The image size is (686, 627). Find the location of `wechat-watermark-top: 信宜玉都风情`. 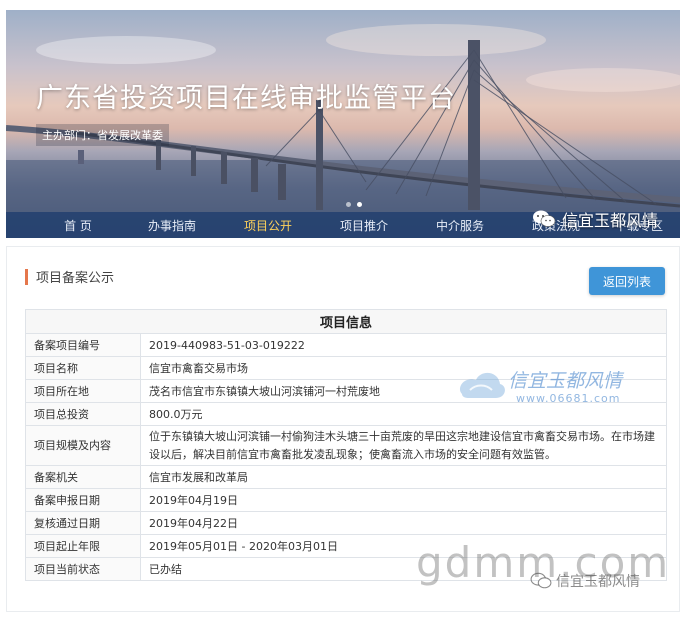

wechat-watermark-top: 信宜玉都风情 is located at coordinates (595, 219).